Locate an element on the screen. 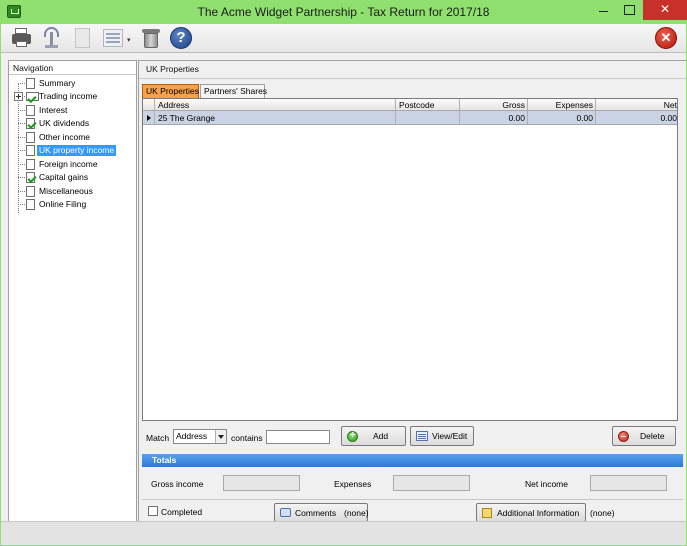 The image size is (687, 546). comments-status: (none) is located at coordinates (356, 513).